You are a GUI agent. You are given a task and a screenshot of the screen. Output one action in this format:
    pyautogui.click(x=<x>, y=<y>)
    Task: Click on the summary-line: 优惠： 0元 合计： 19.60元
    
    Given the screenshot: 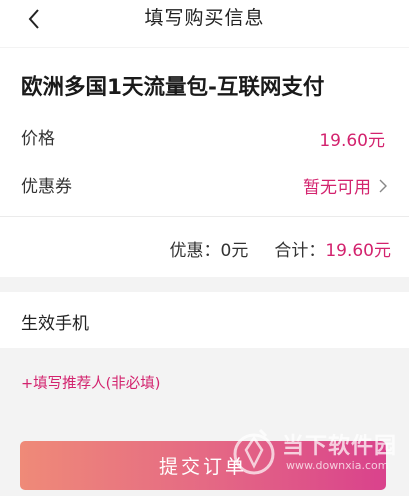 What is the action you would take?
    pyautogui.click(x=281, y=248)
    